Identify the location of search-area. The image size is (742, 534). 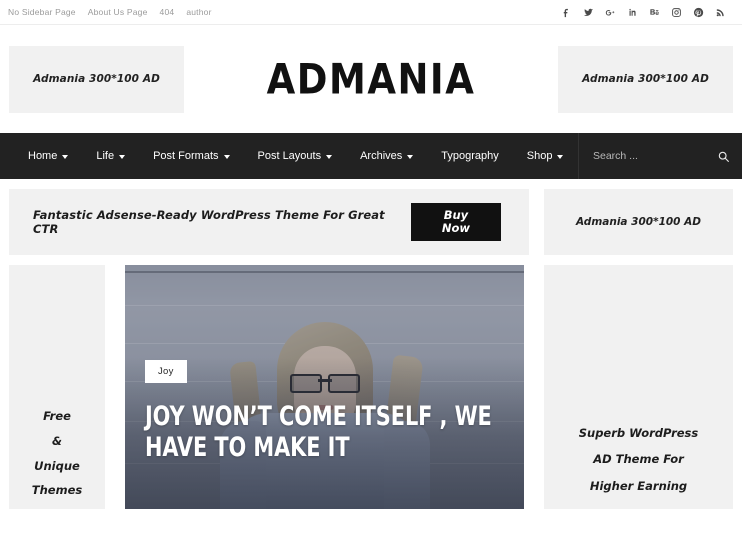
(660, 156).